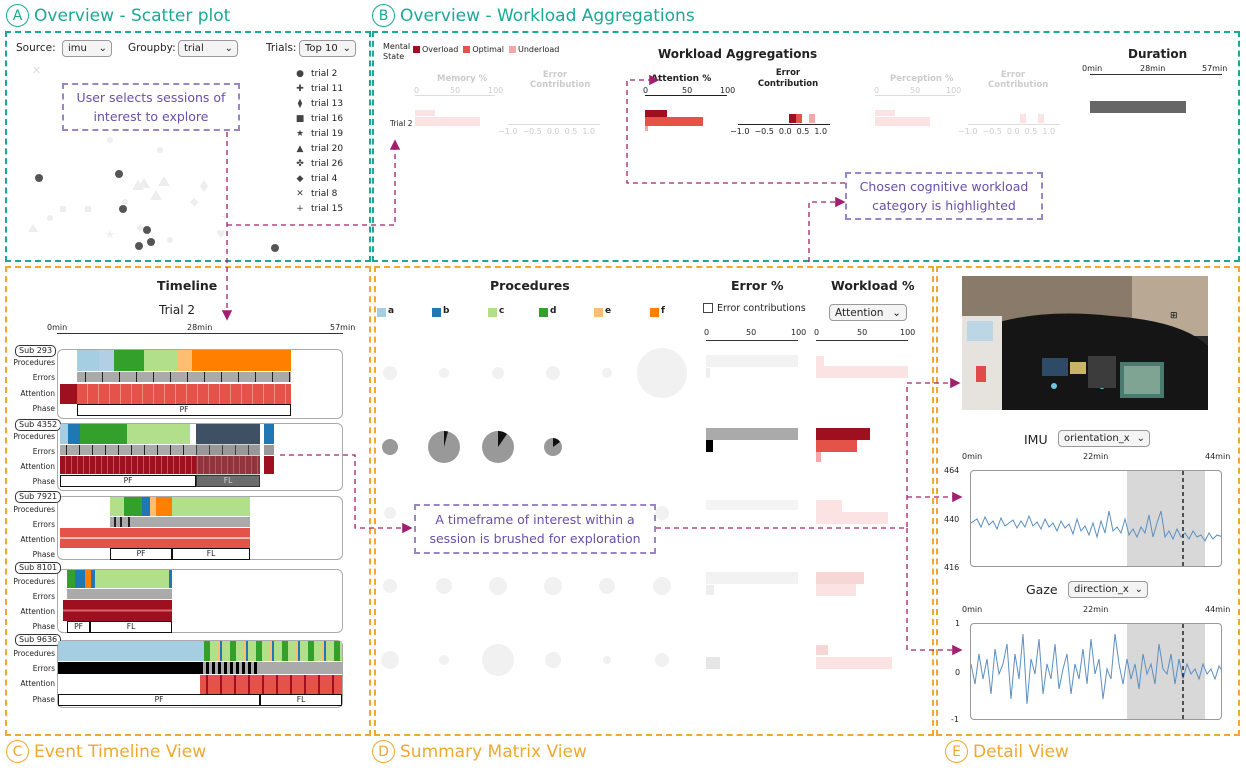 The image size is (1246, 770). Describe the element at coordinates (958, 623) in the screenshot. I see `axis-tick: 1` at that location.